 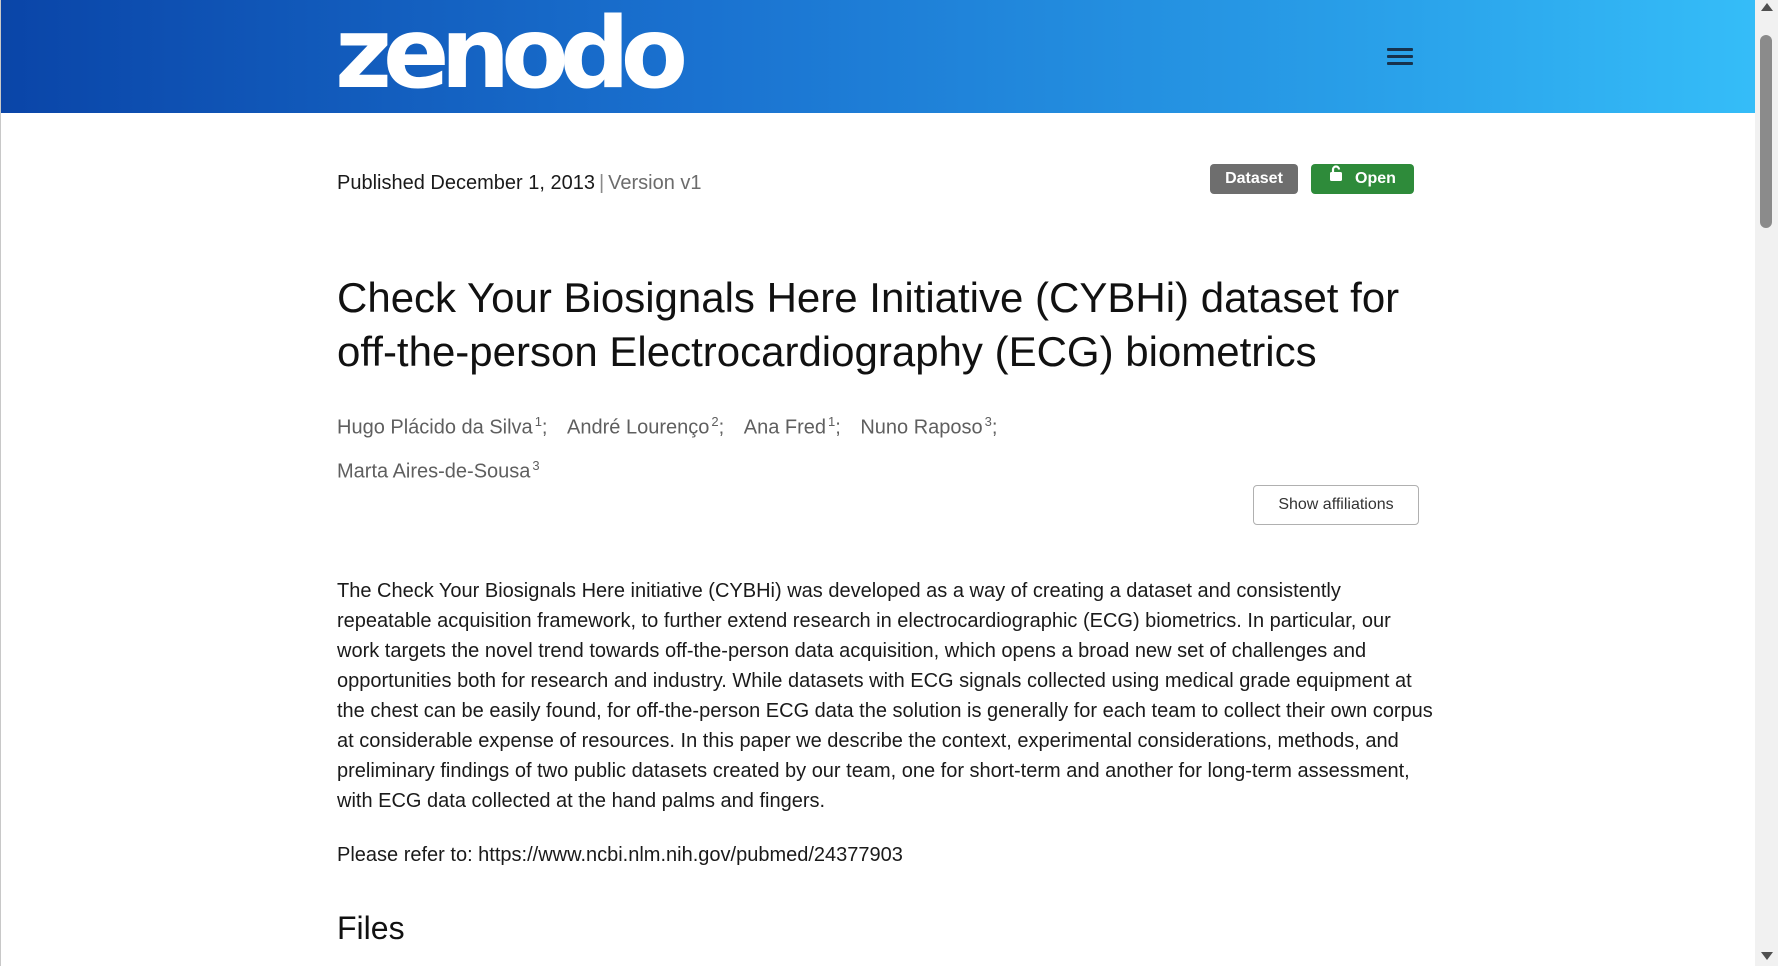 I want to click on scroll-up-arrow-icon, so click(x=1767, y=7).